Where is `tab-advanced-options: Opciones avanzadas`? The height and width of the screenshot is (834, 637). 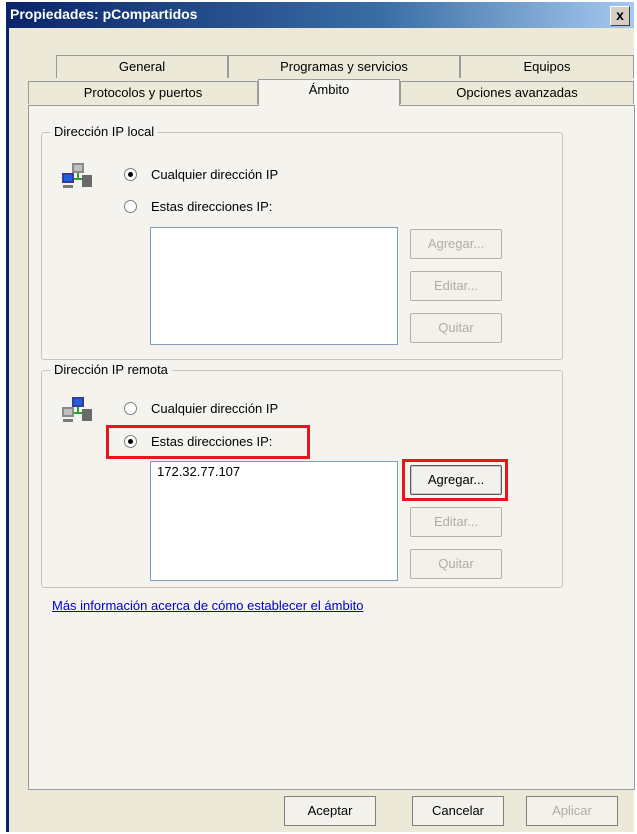
tab-advanced-options: Opciones avanzadas is located at coordinates (517, 92).